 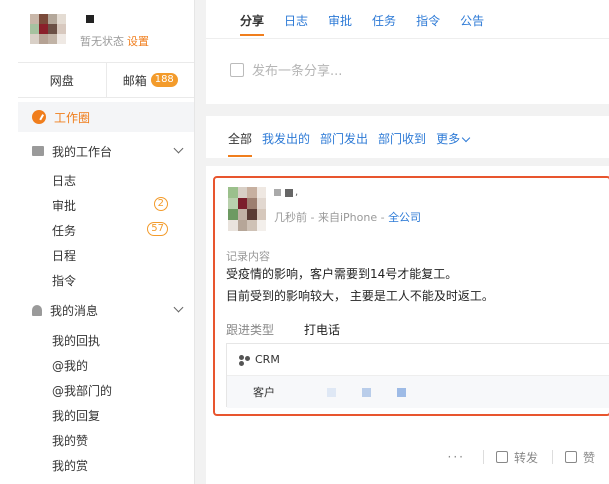 What do you see at coordinates (286, 192) in the screenshot?
I see `post-author: ,` at bounding box center [286, 192].